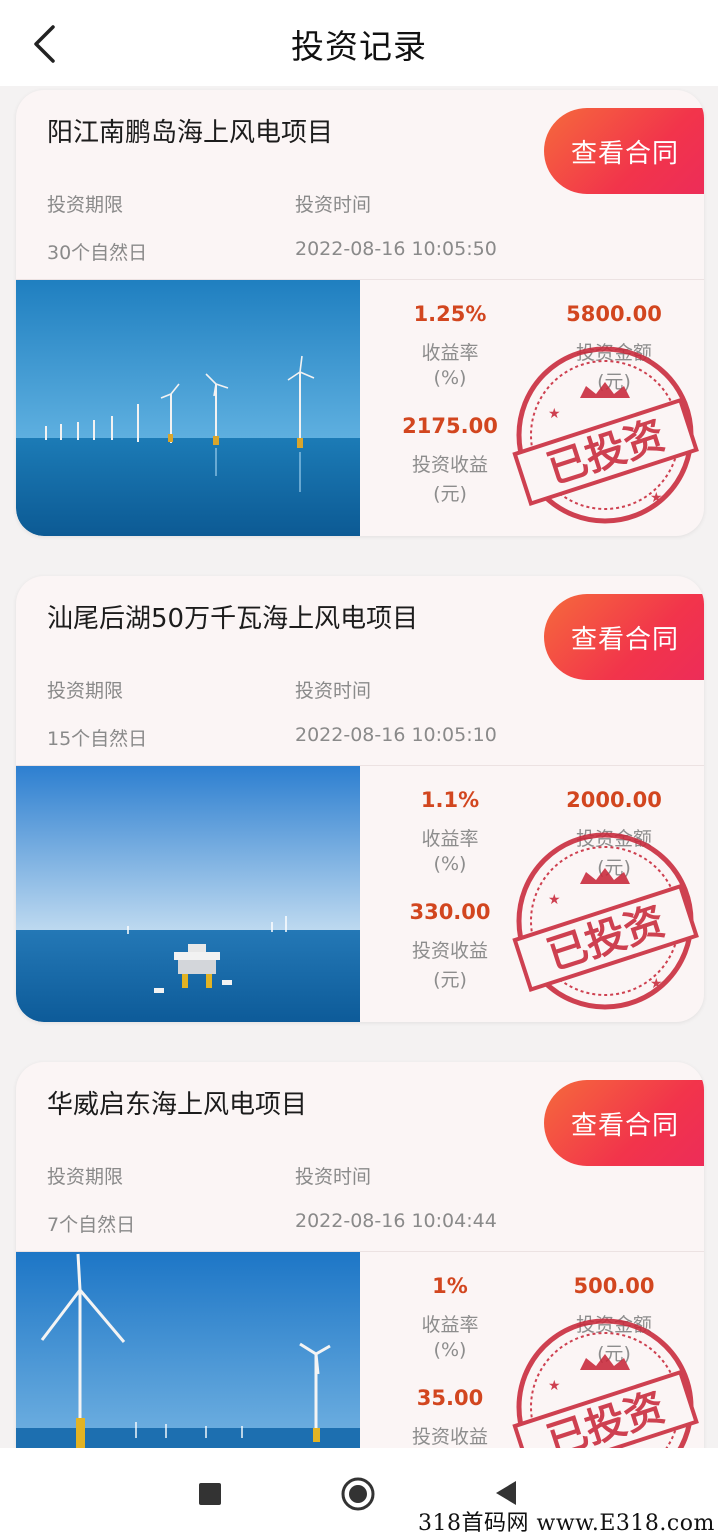 This screenshot has height=1535, width=718. What do you see at coordinates (614, 800) in the screenshot?
I see `amount-value: 2000.00` at bounding box center [614, 800].